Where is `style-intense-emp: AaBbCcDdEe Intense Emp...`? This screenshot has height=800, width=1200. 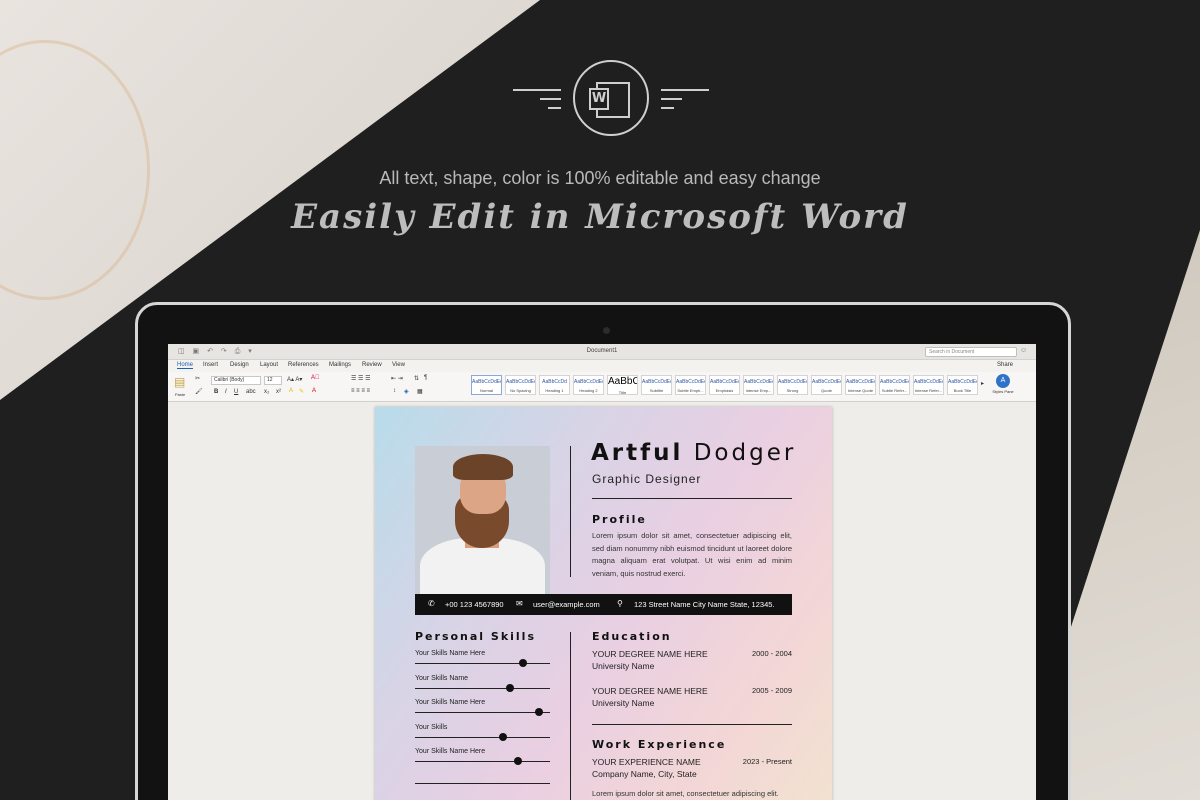
style-intense-emp: AaBbCcDdEe Intense Emp... is located at coordinates (758, 385).